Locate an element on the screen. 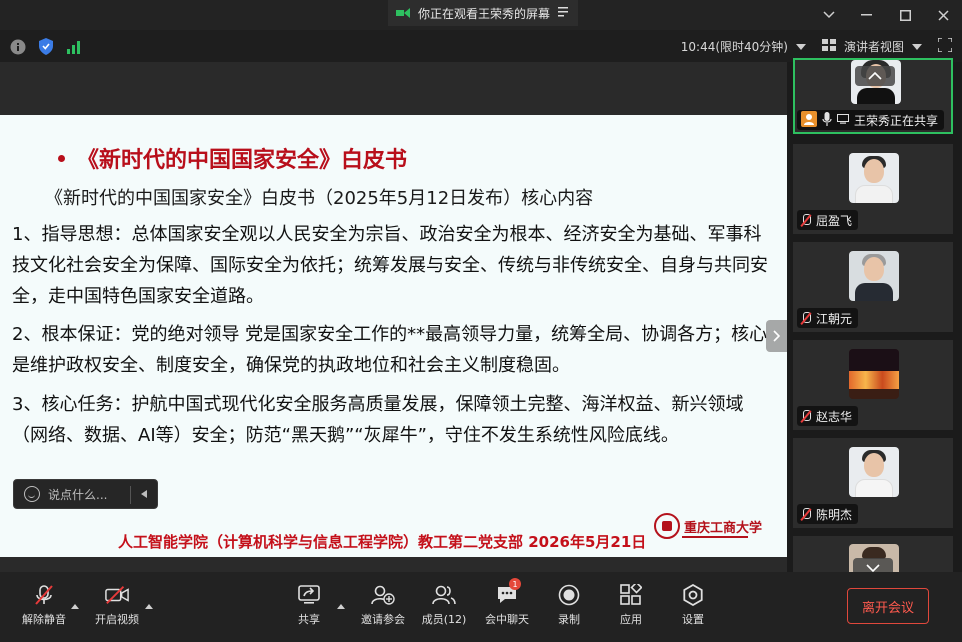 The width and height of the screenshot is (962, 642). signal-strength-icon is located at coordinates (74, 48).